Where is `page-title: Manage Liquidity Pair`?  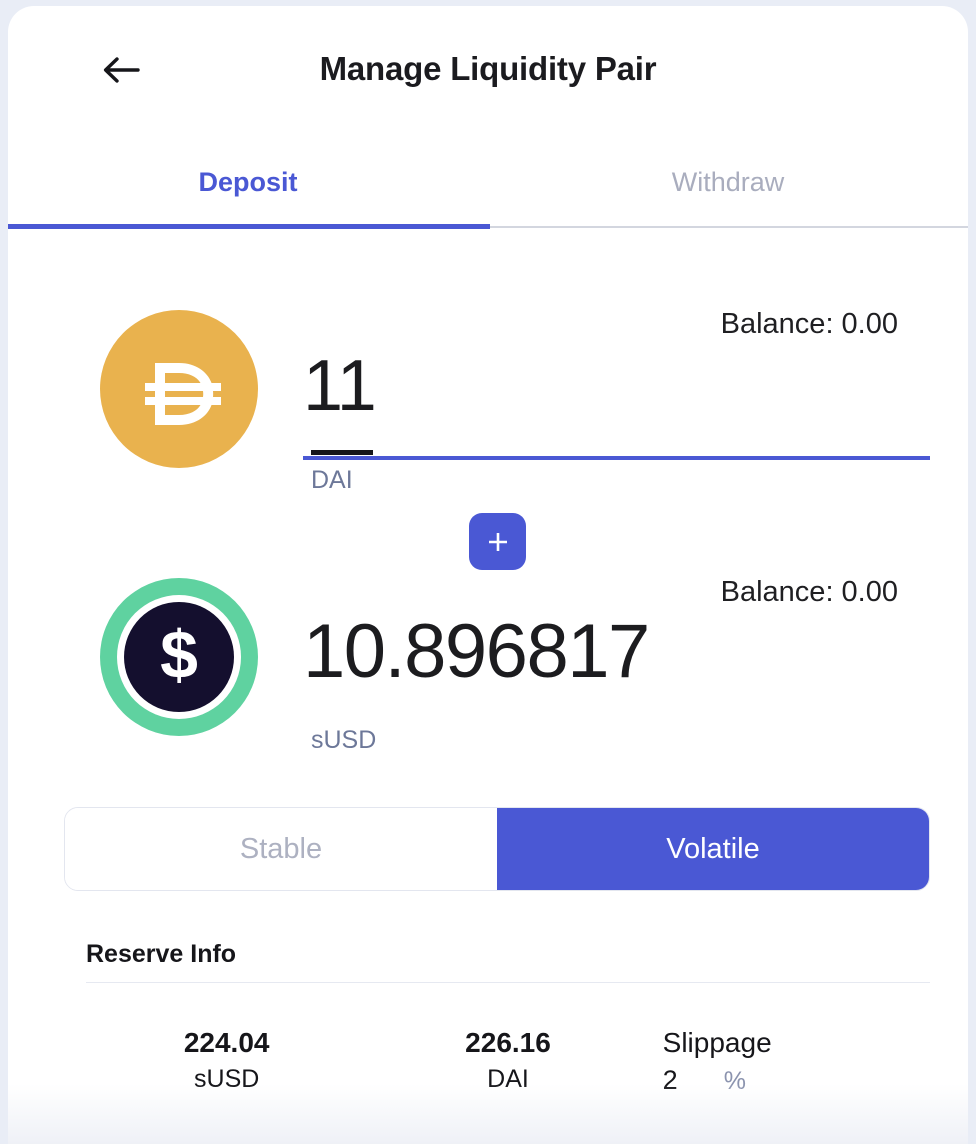
page-title: Manage Liquidity Pair is located at coordinates (488, 68).